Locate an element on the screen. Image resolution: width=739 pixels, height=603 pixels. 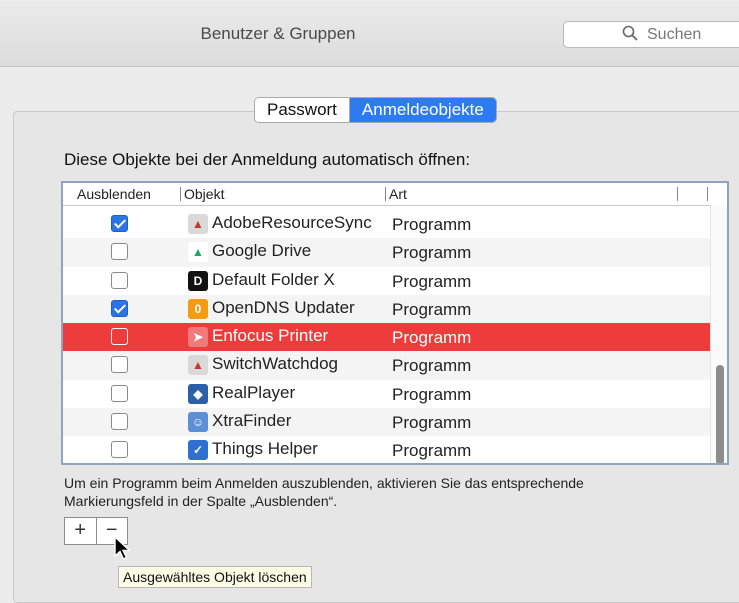
table-row: ◆ RealPlayer Programm is located at coordinates (388, 394).